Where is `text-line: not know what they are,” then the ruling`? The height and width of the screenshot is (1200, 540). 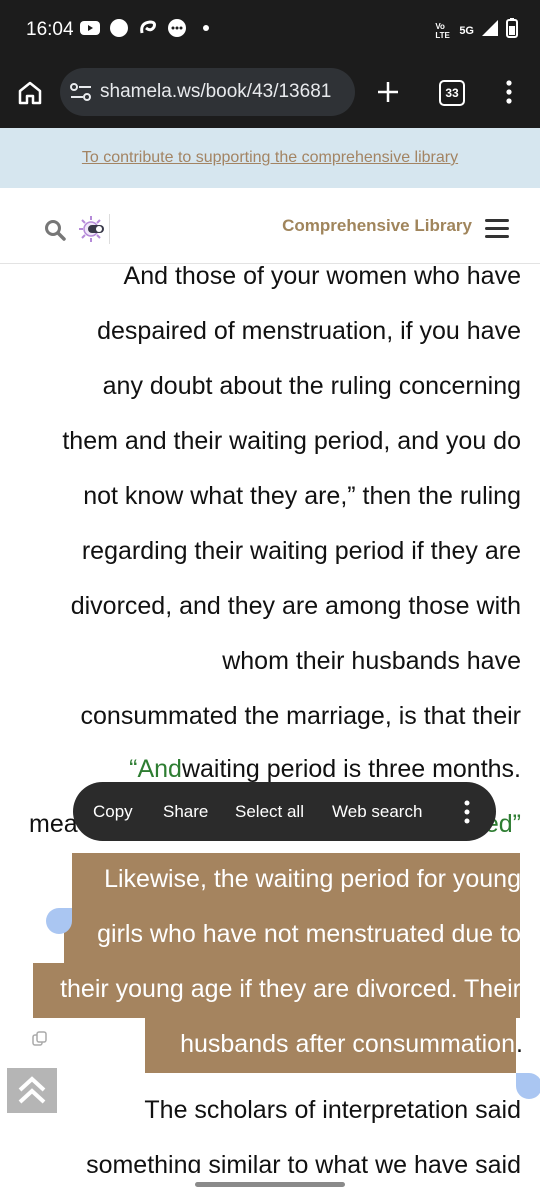
text-line: not know what they are,” then the ruling is located at coordinates (302, 496).